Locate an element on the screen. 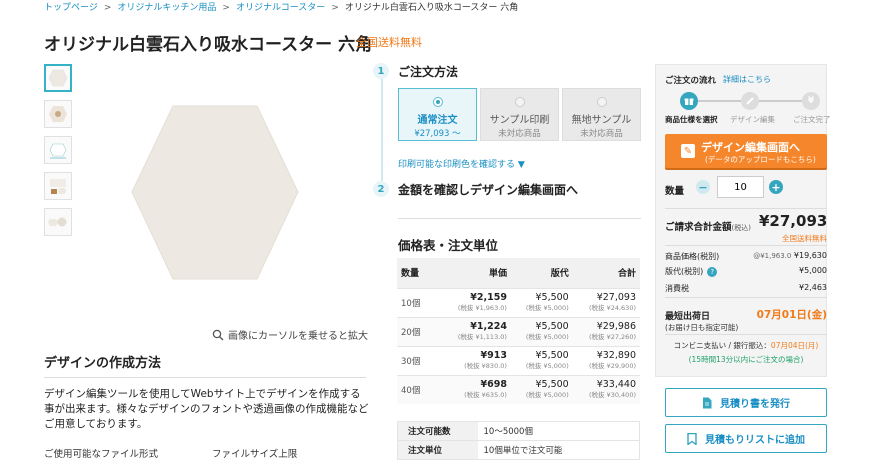  unit-price-excl: (税抜 ¥635.0) is located at coordinates (485, 394).